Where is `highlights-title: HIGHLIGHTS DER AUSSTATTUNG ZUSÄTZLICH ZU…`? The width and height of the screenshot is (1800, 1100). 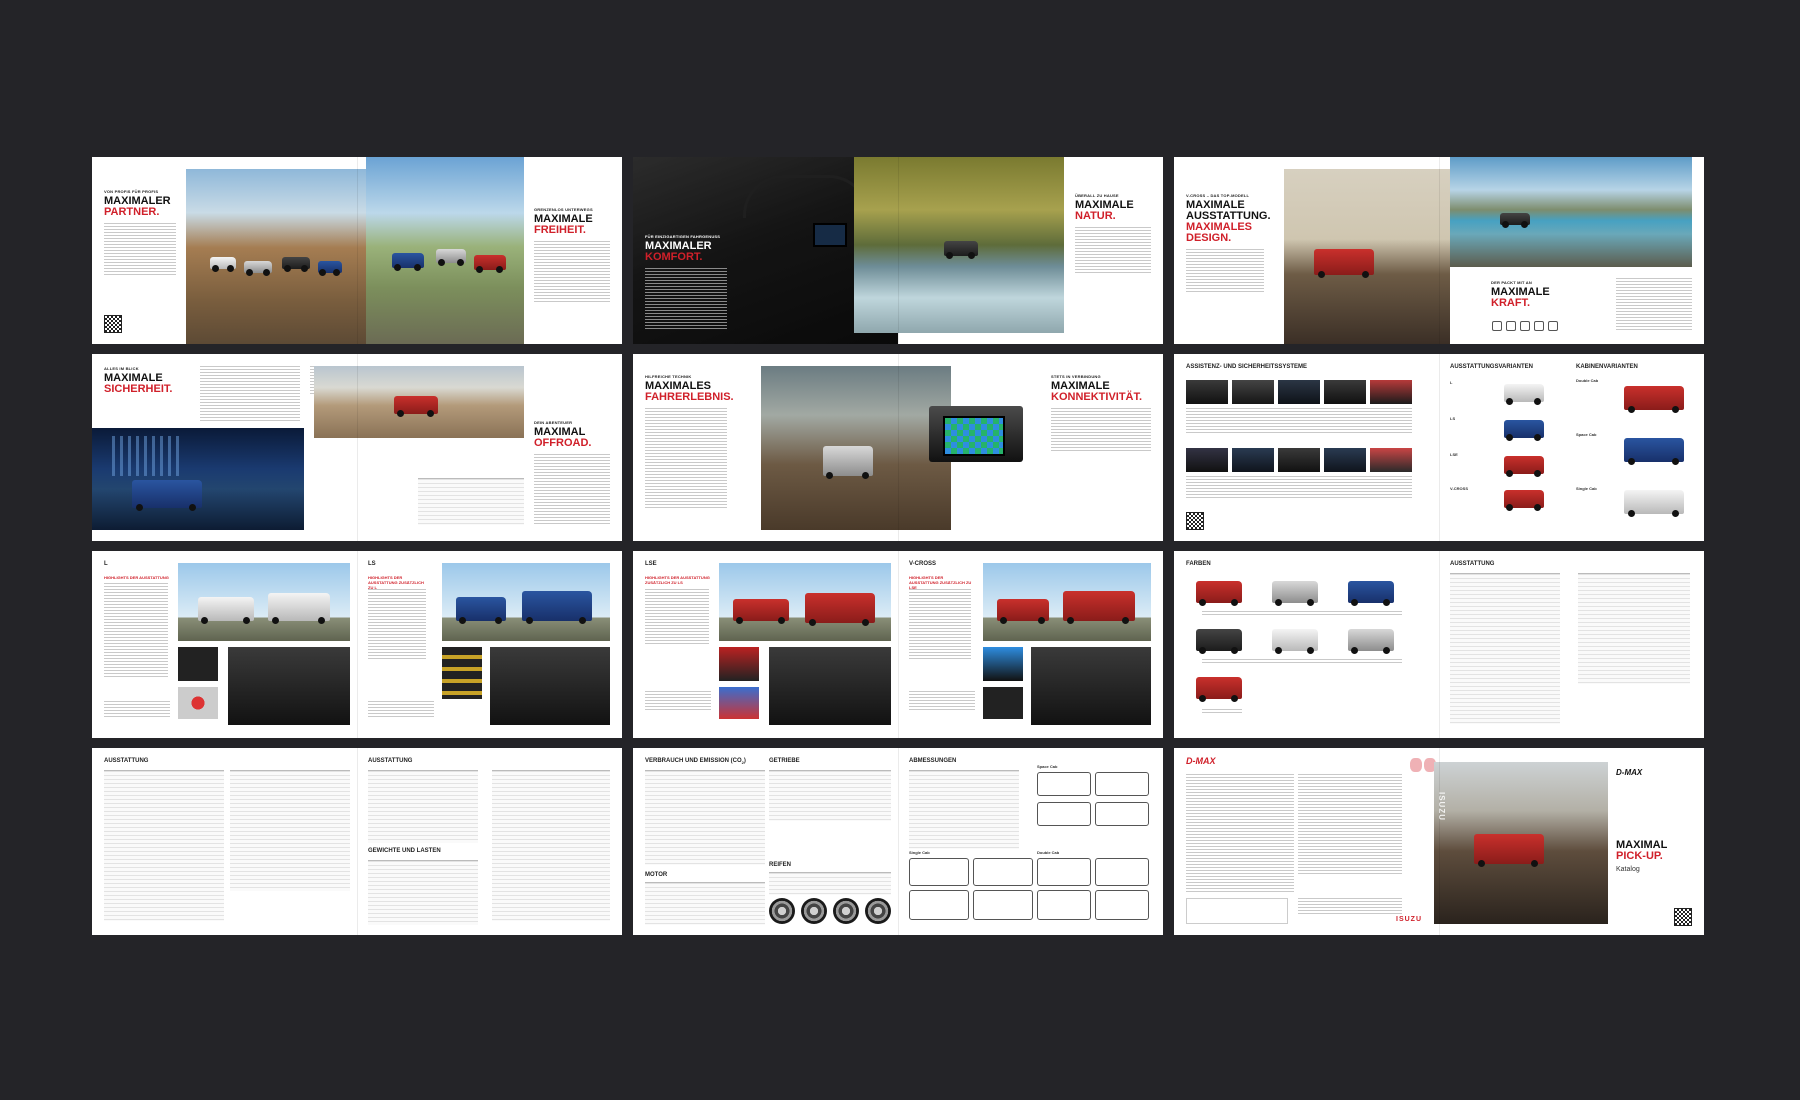 highlights-title: HIGHLIGHTS DER AUSSTATTUNG ZUSÄTZLICH ZU… is located at coordinates (396, 582).